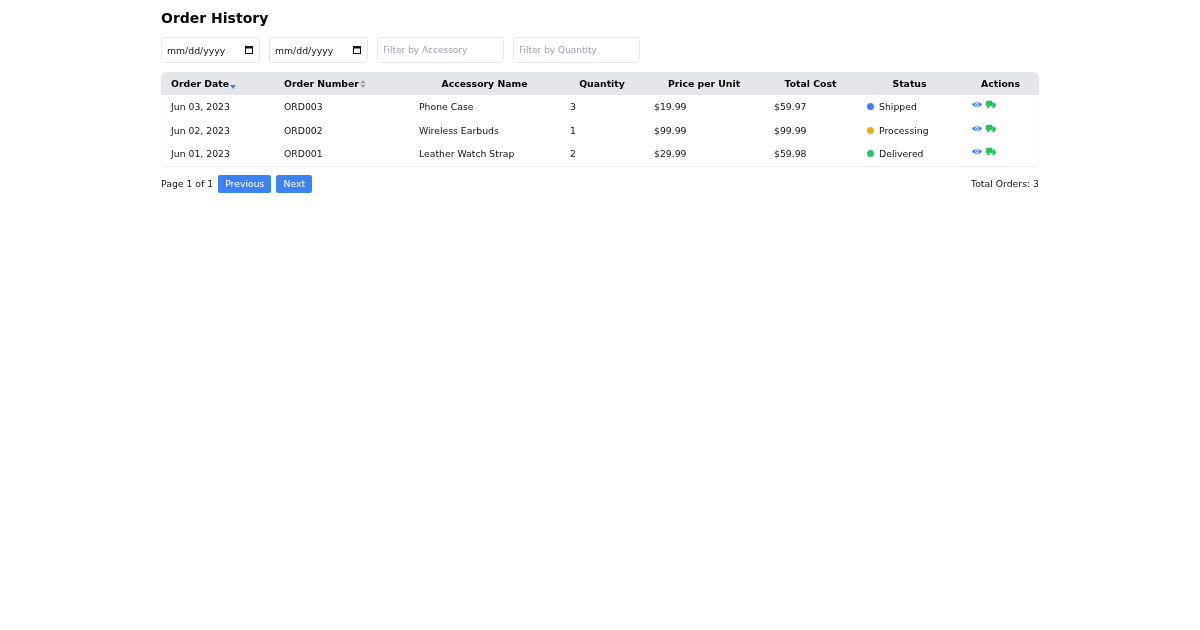 This screenshot has height=630, width=1200. Describe the element at coordinates (901, 154) in the screenshot. I see `status-label: Delivered` at that location.